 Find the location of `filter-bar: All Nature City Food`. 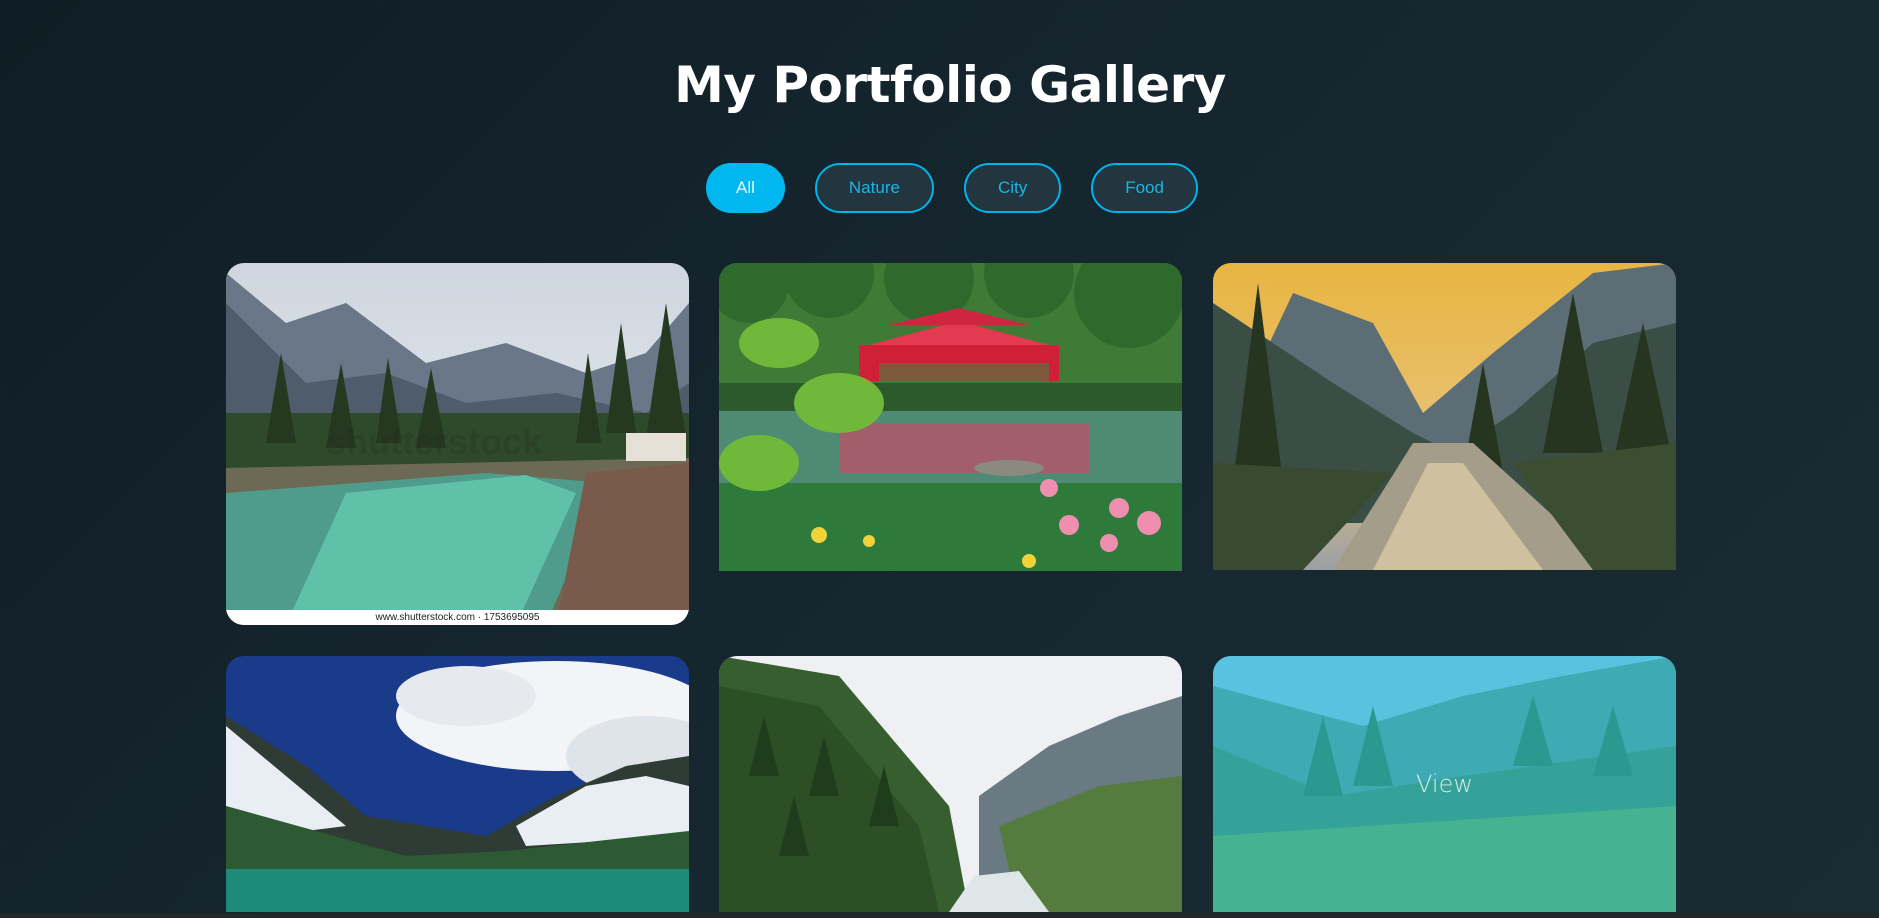

filter-bar: All Nature City Food is located at coordinates (952, 188).